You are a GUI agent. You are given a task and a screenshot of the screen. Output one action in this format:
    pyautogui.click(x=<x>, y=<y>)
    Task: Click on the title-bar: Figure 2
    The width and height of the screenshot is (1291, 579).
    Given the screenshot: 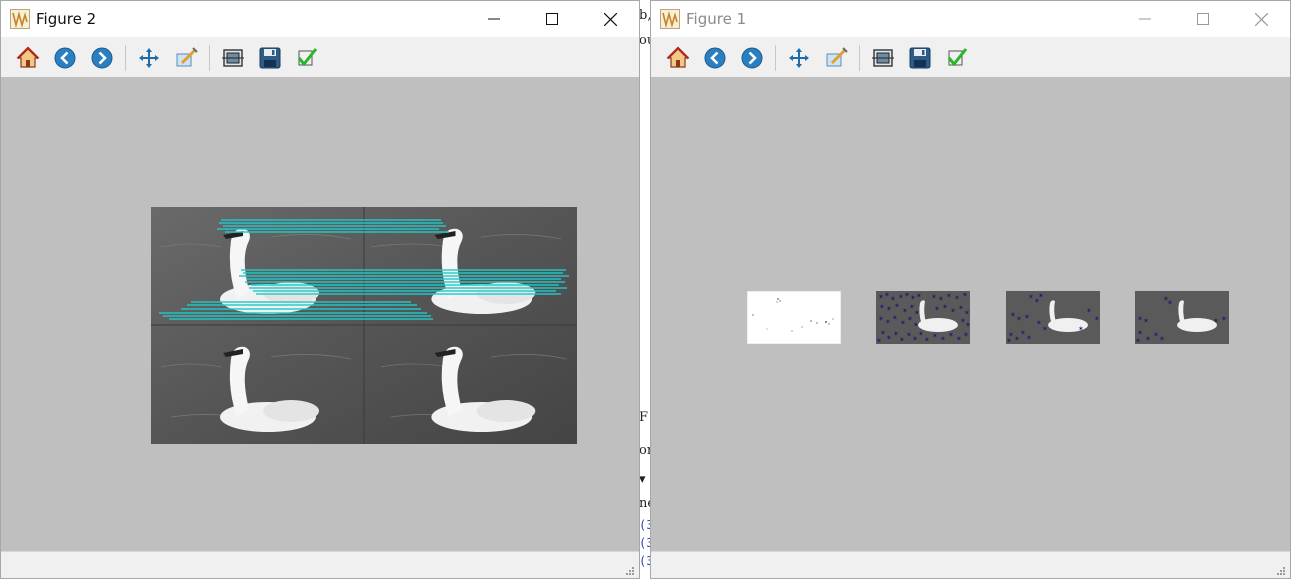 What is the action you would take?
    pyautogui.click(x=320, y=19)
    